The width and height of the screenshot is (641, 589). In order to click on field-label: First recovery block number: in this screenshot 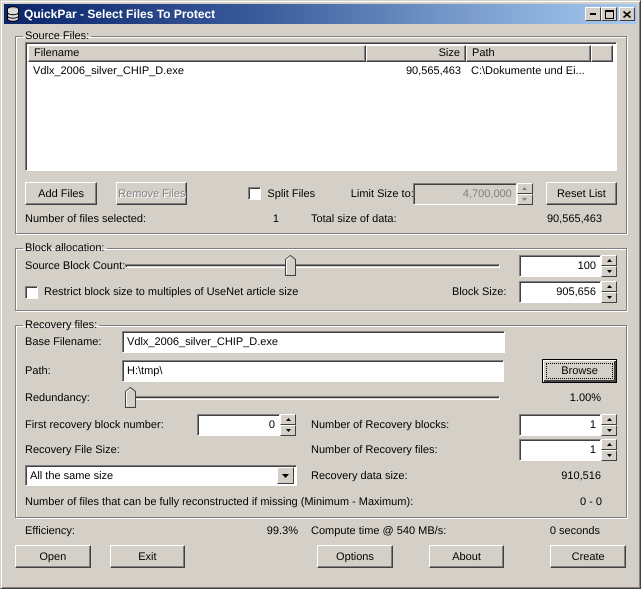, I will do `click(95, 425)`.